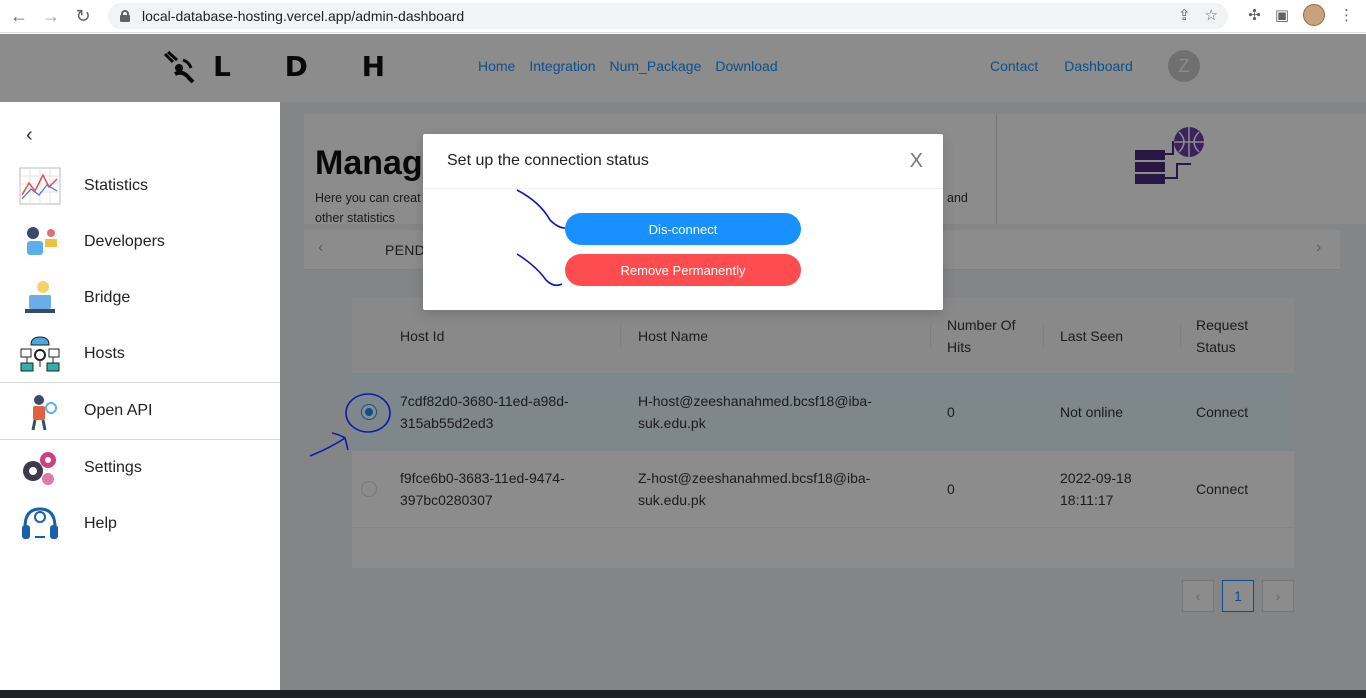 The image size is (1366, 698). Describe the element at coordinates (40, 354) in the screenshot. I see `hosts-icon` at that location.